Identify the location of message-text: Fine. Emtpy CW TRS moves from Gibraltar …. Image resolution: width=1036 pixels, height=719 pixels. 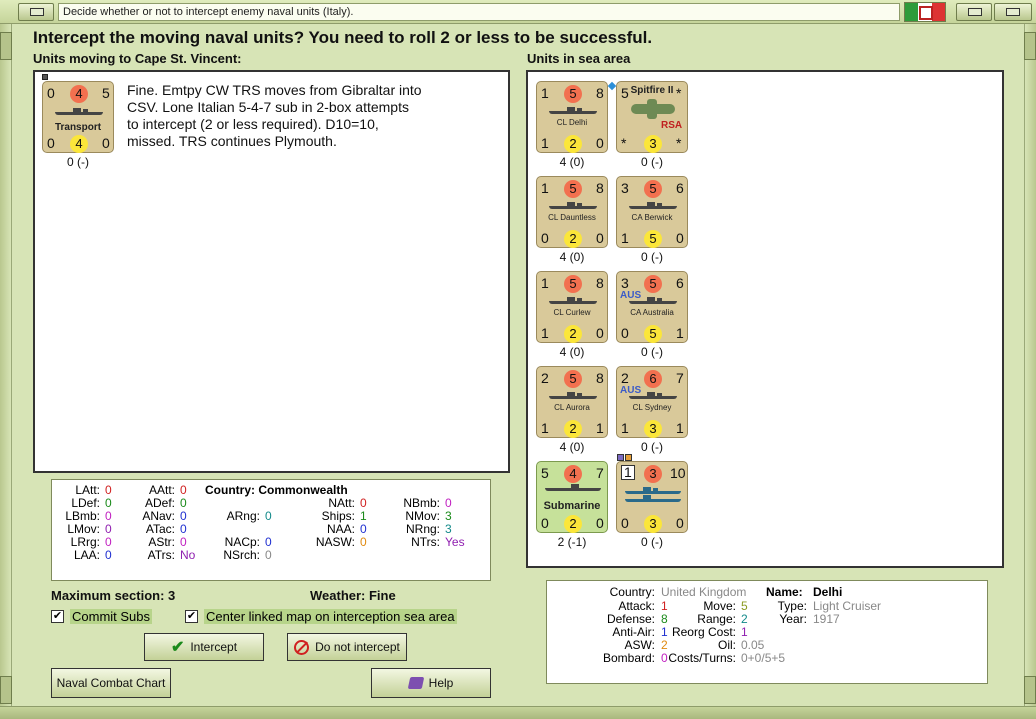
(317, 116).